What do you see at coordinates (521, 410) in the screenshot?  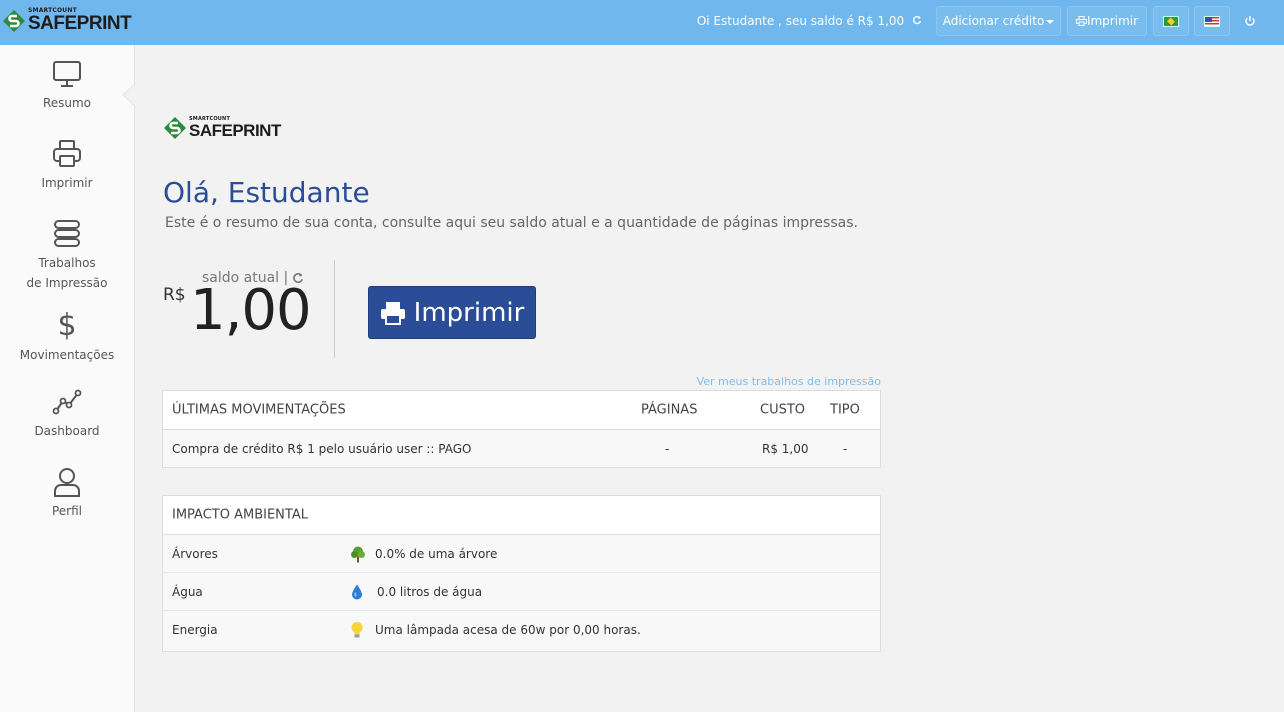 I see `table-header: ÚLTIMAS MOVIMENTAÇÕES PÁGINAS CUSTO TIPO` at bounding box center [521, 410].